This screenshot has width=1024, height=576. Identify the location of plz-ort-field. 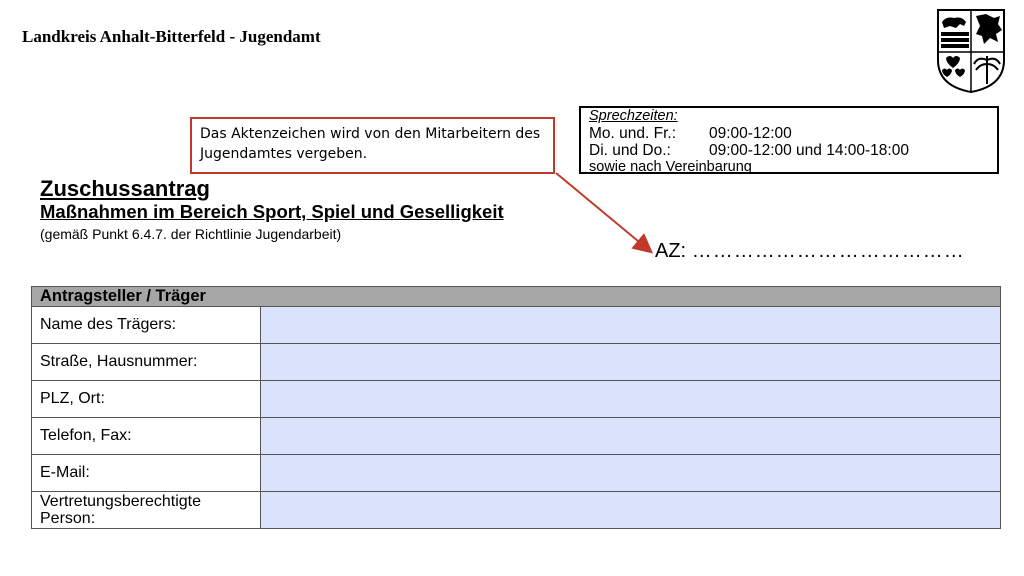
(630, 398).